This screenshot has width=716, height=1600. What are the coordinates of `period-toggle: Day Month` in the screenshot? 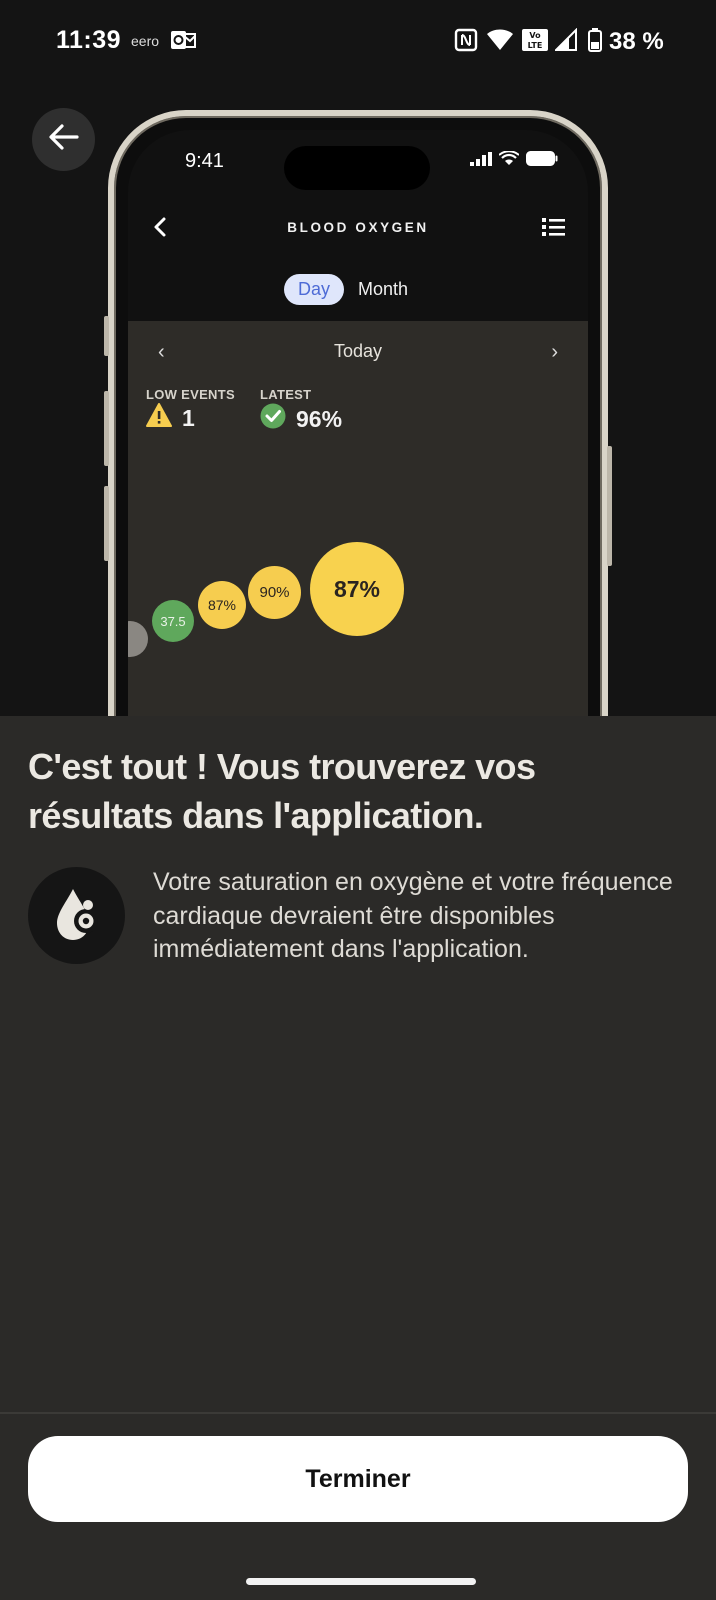 It's located at (346, 289).